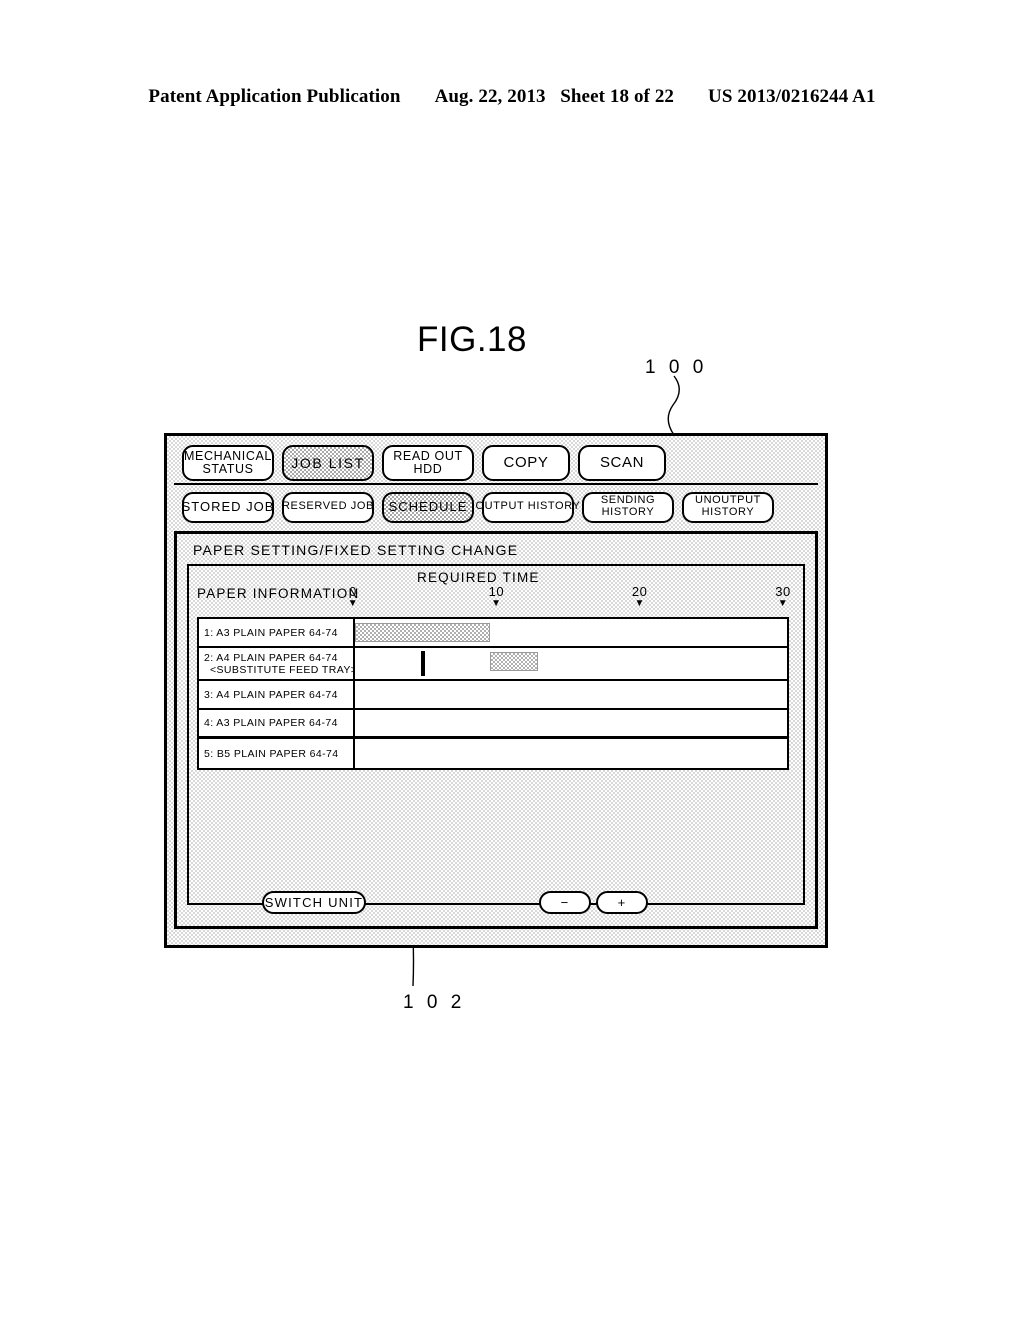  I want to click on tab-sending-history: SENDING HISTORY, so click(628, 507).